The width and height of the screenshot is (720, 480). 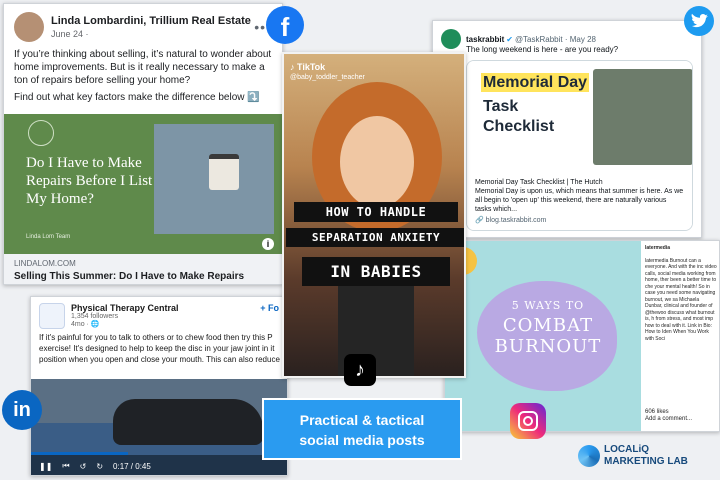 What do you see at coordinates (269, 316) in the screenshot?
I see `follow-button: + Fo` at bounding box center [269, 316].